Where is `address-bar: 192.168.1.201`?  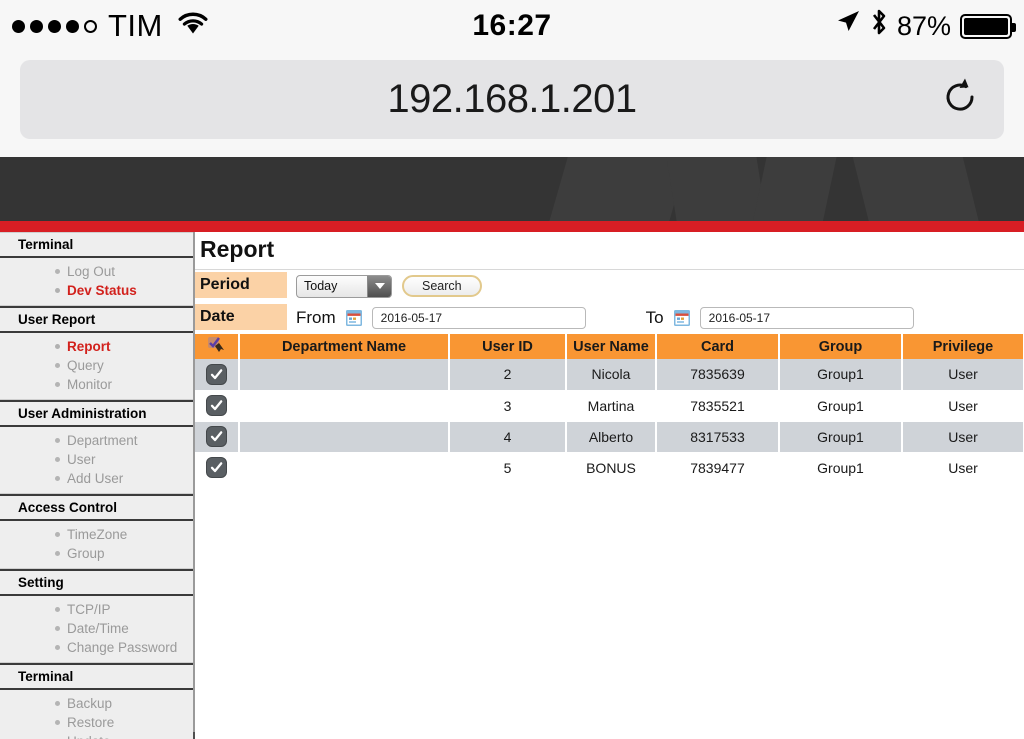
address-bar: 192.168.1.201 is located at coordinates (512, 99).